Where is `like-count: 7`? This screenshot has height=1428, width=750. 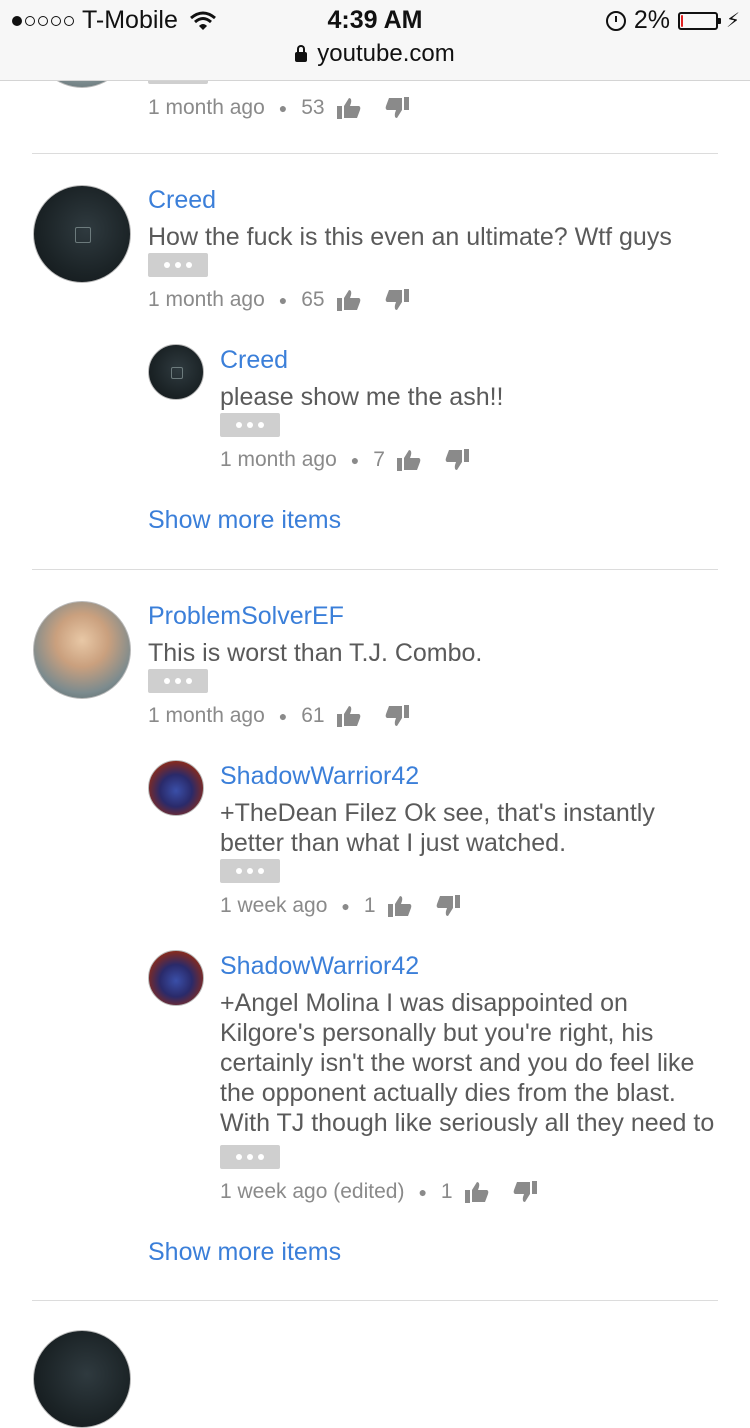 like-count: 7 is located at coordinates (379, 459).